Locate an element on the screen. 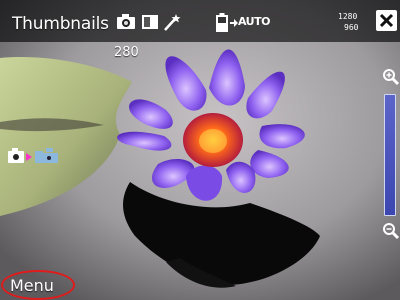  close-button is located at coordinates (386, 20).